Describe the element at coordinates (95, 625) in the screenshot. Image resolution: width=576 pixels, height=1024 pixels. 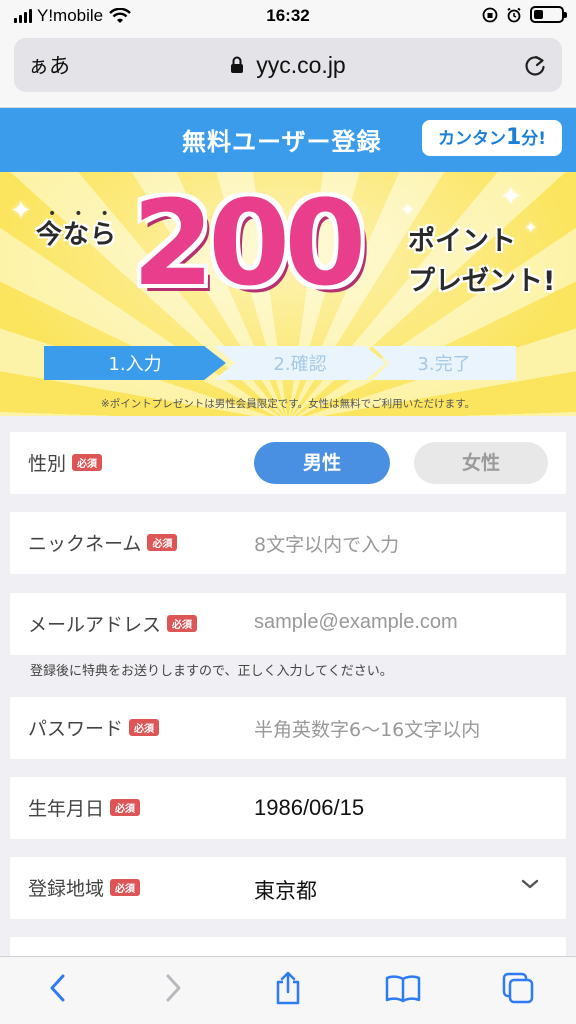
I see `email-label: メールアドレス` at that location.